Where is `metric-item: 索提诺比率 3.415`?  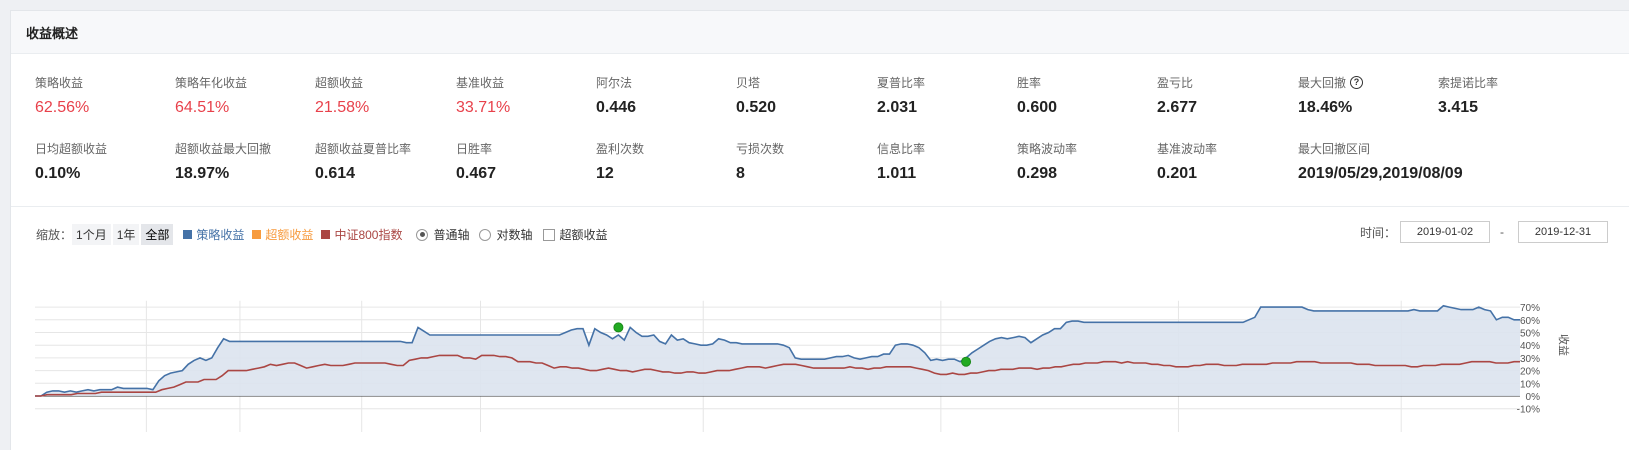 metric-item: 索提诺比率 3.415 is located at coordinates (1505, 95).